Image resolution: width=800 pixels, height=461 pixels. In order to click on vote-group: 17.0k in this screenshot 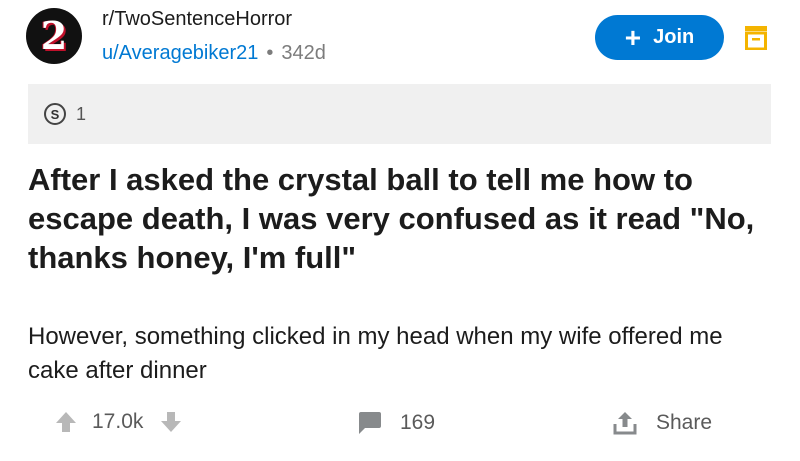, I will do `click(118, 422)`.